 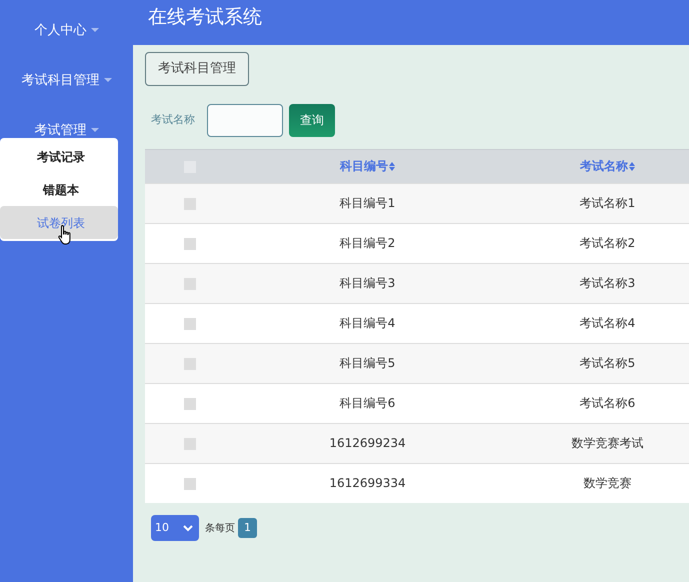 I want to click on page-size-select: 10, so click(x=175, y=528).